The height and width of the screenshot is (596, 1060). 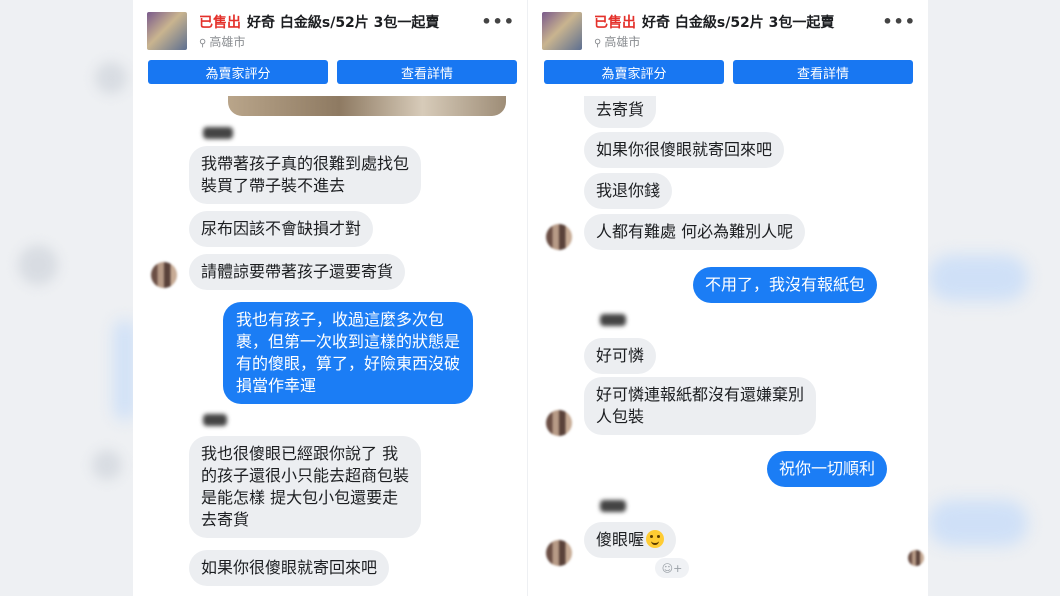 I want to click on my-message-bubble: 不用了，我沒有報紙包, so click(x=785, y=285).